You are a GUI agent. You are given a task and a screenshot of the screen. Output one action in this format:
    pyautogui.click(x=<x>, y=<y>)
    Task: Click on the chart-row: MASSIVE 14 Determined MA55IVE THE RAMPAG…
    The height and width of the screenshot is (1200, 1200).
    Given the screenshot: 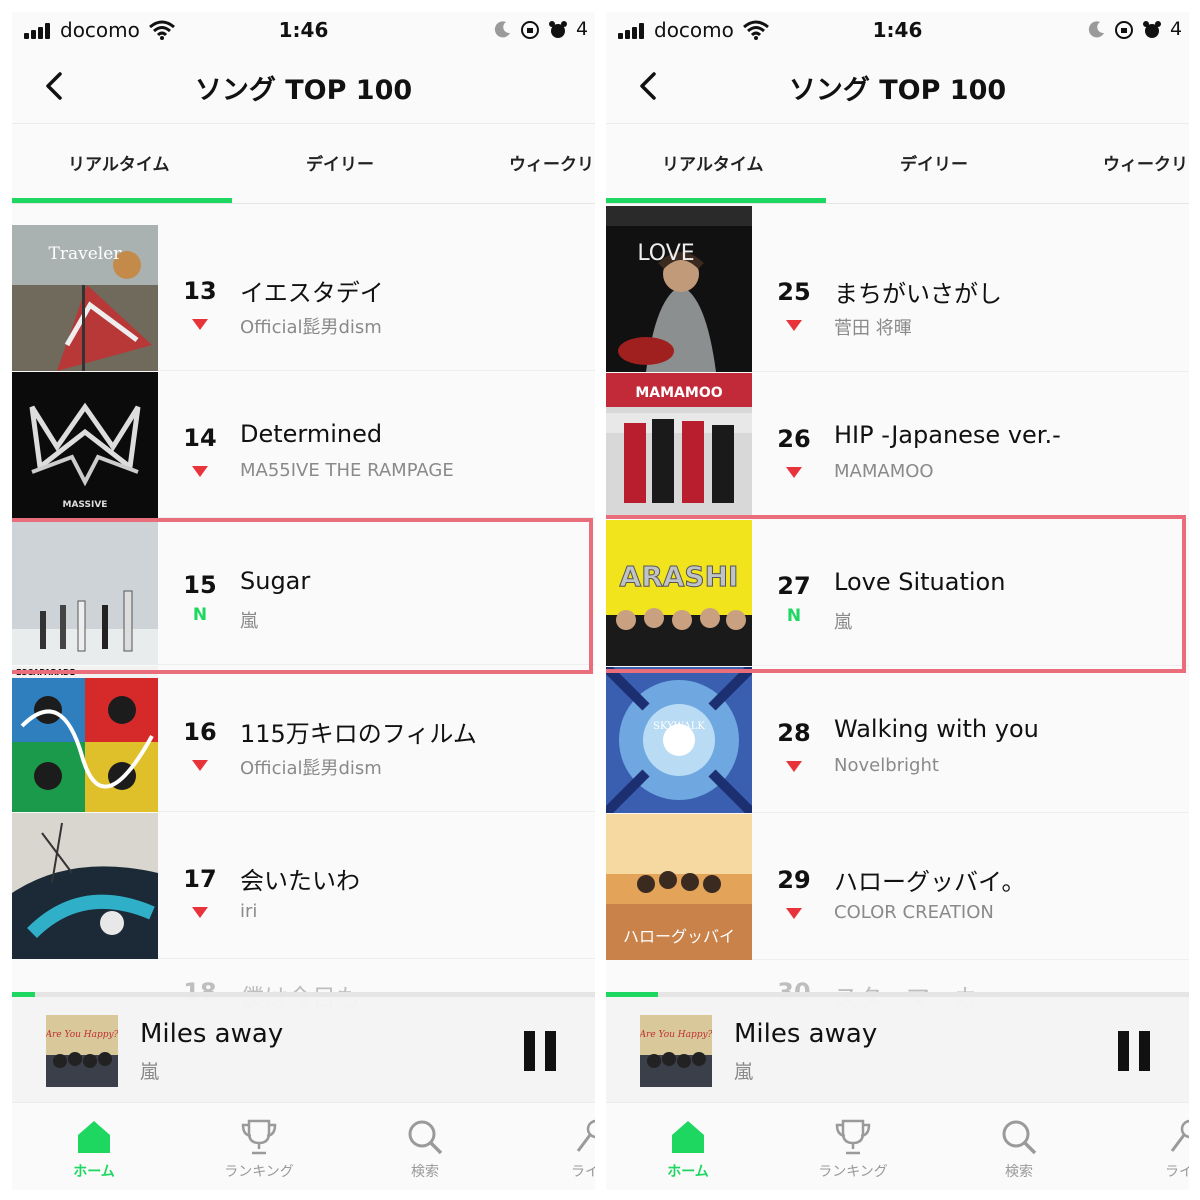 What is the action you would take?
    pyautogui.click(x=303, y=445)
    